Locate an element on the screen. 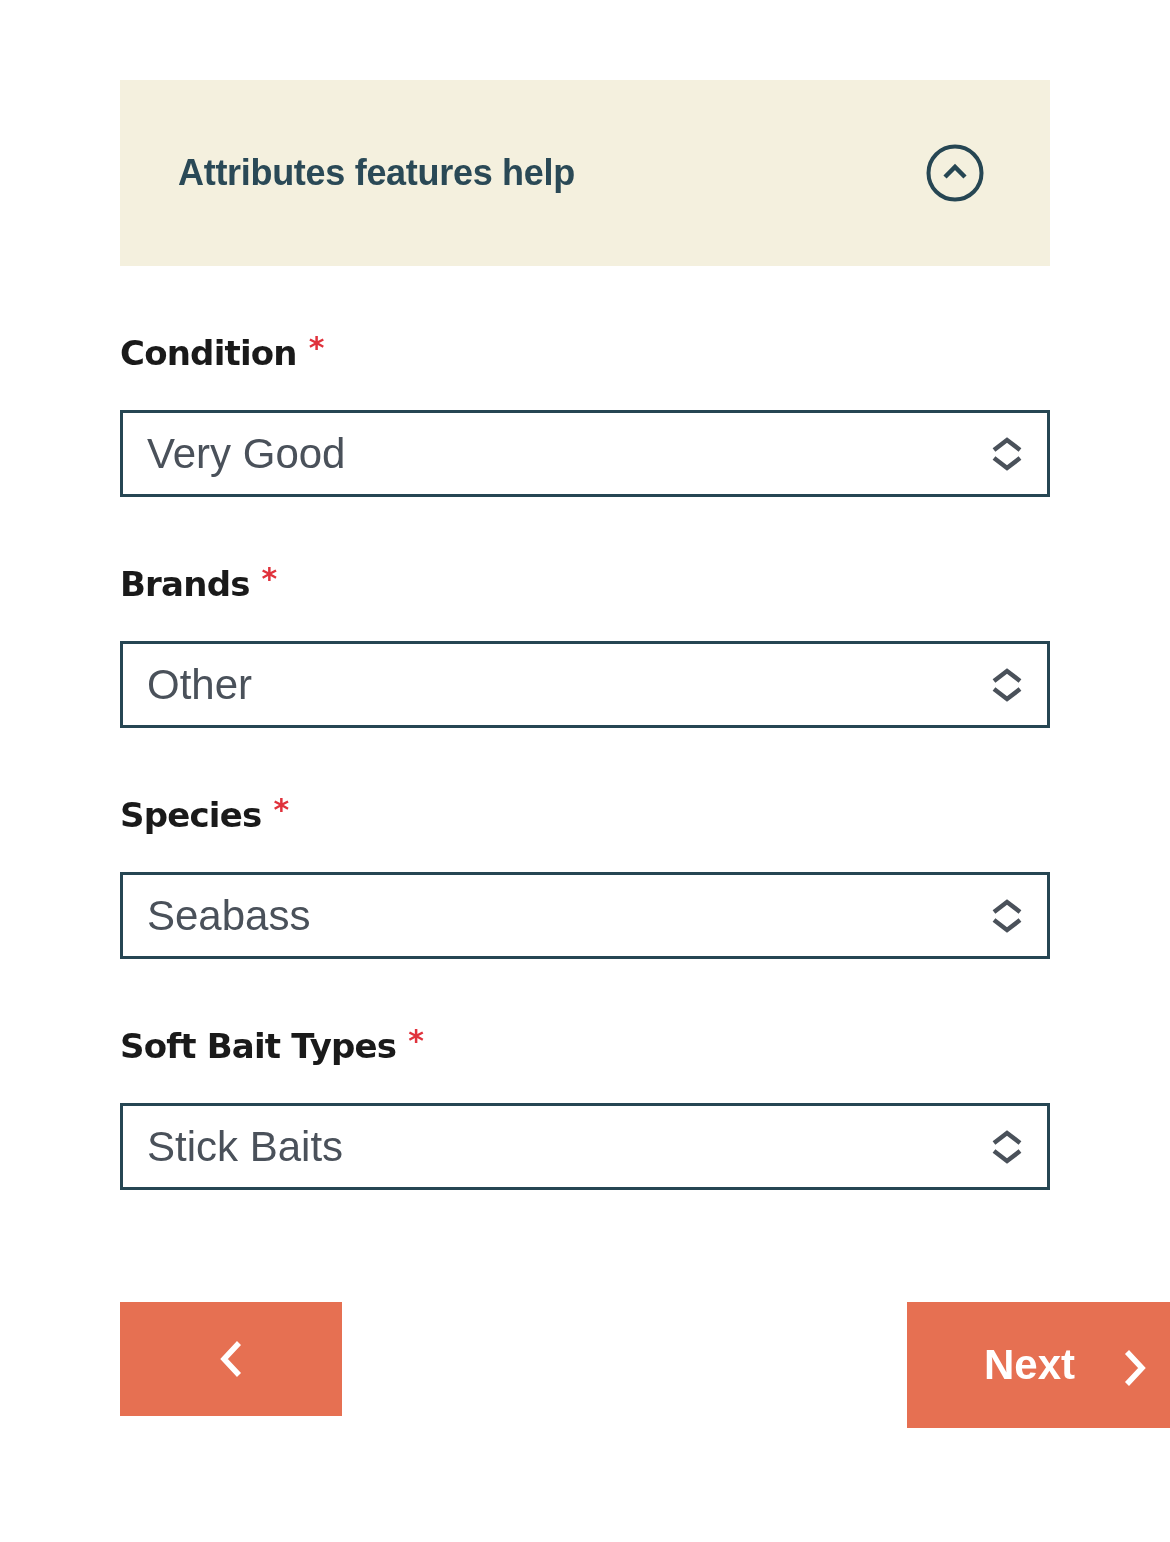  field-label: Condition is located at coordinates (208, 353).